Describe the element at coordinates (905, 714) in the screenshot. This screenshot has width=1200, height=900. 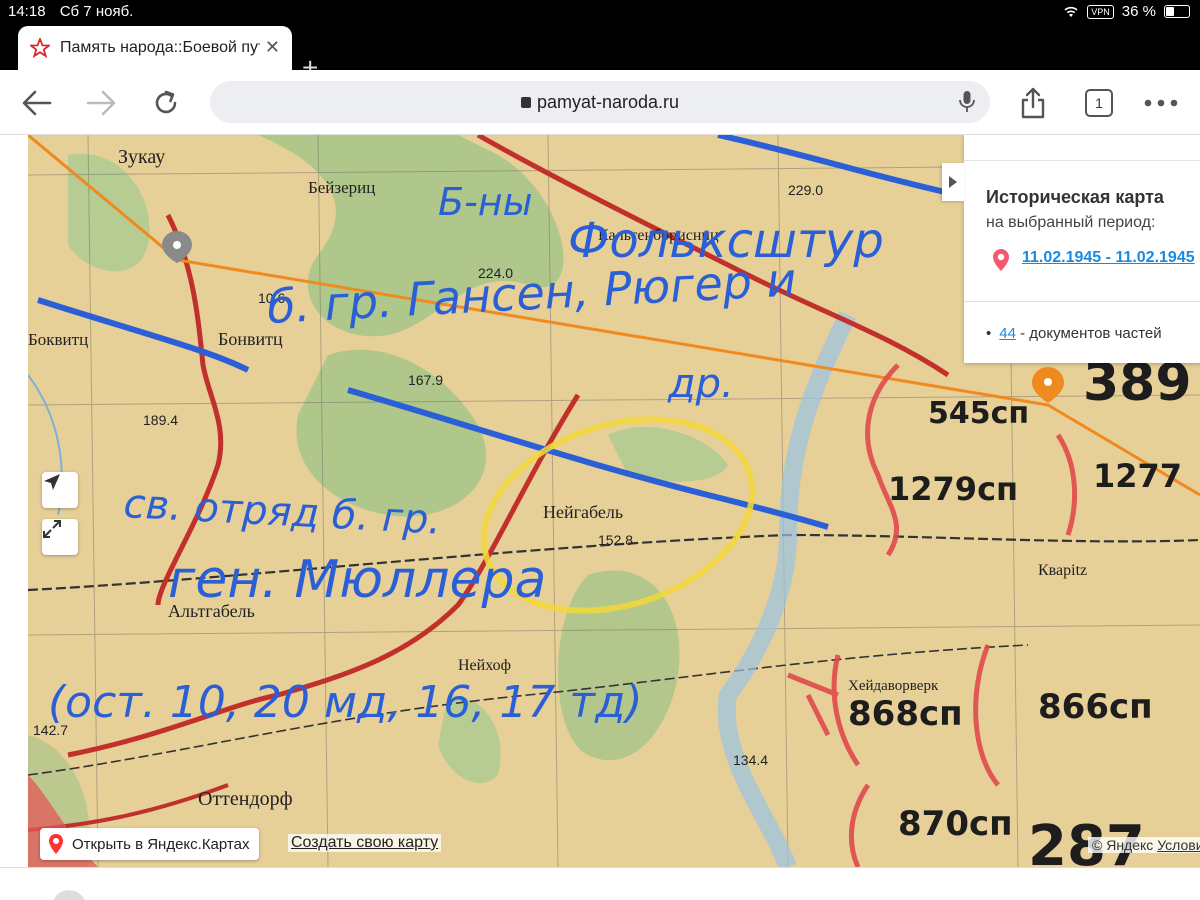
I see `unit-868: 868сп` at that location.